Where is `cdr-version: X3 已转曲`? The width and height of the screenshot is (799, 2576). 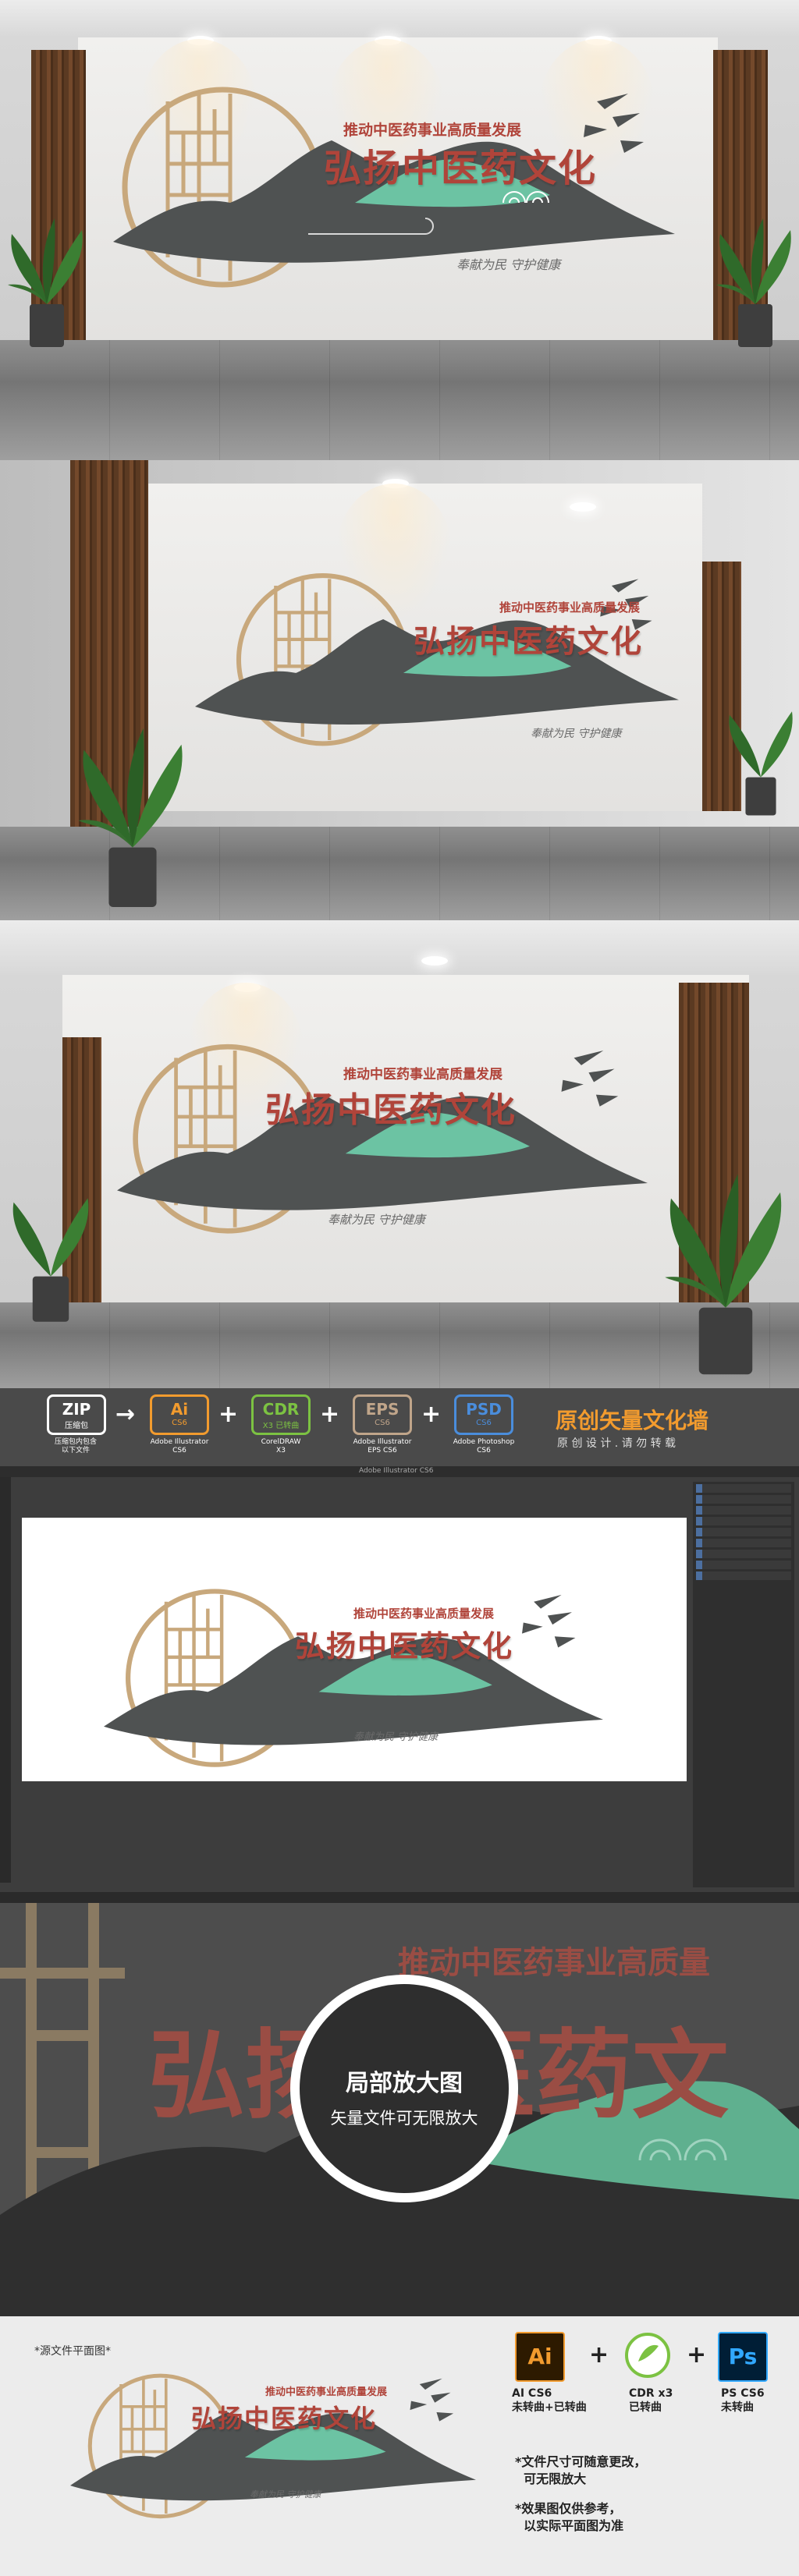 cdr-version: X3 已转曲 is located at coordinates (281, 1426).